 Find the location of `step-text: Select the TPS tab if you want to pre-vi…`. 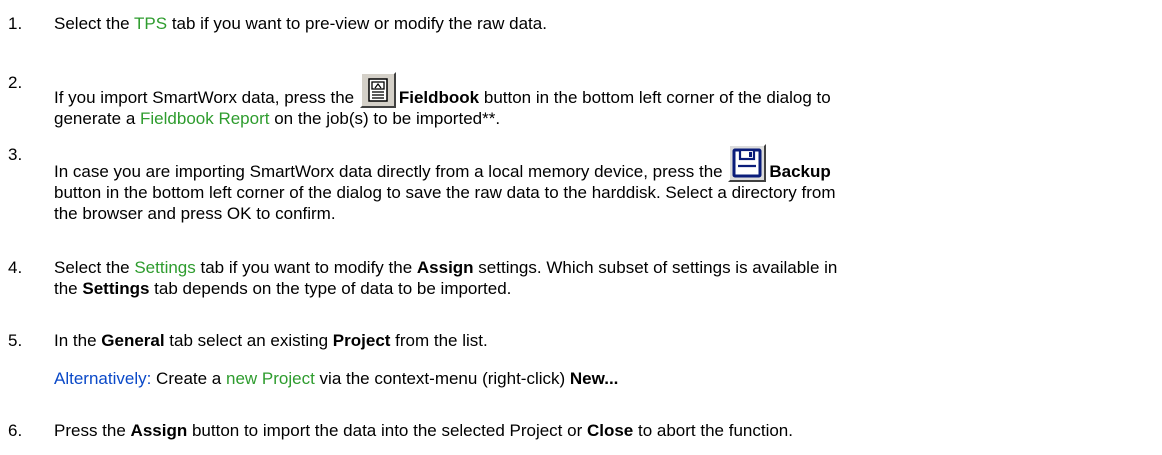

step-text: Select the TPS tab if you want to pre-vi… is located at coordinates (604, 23).